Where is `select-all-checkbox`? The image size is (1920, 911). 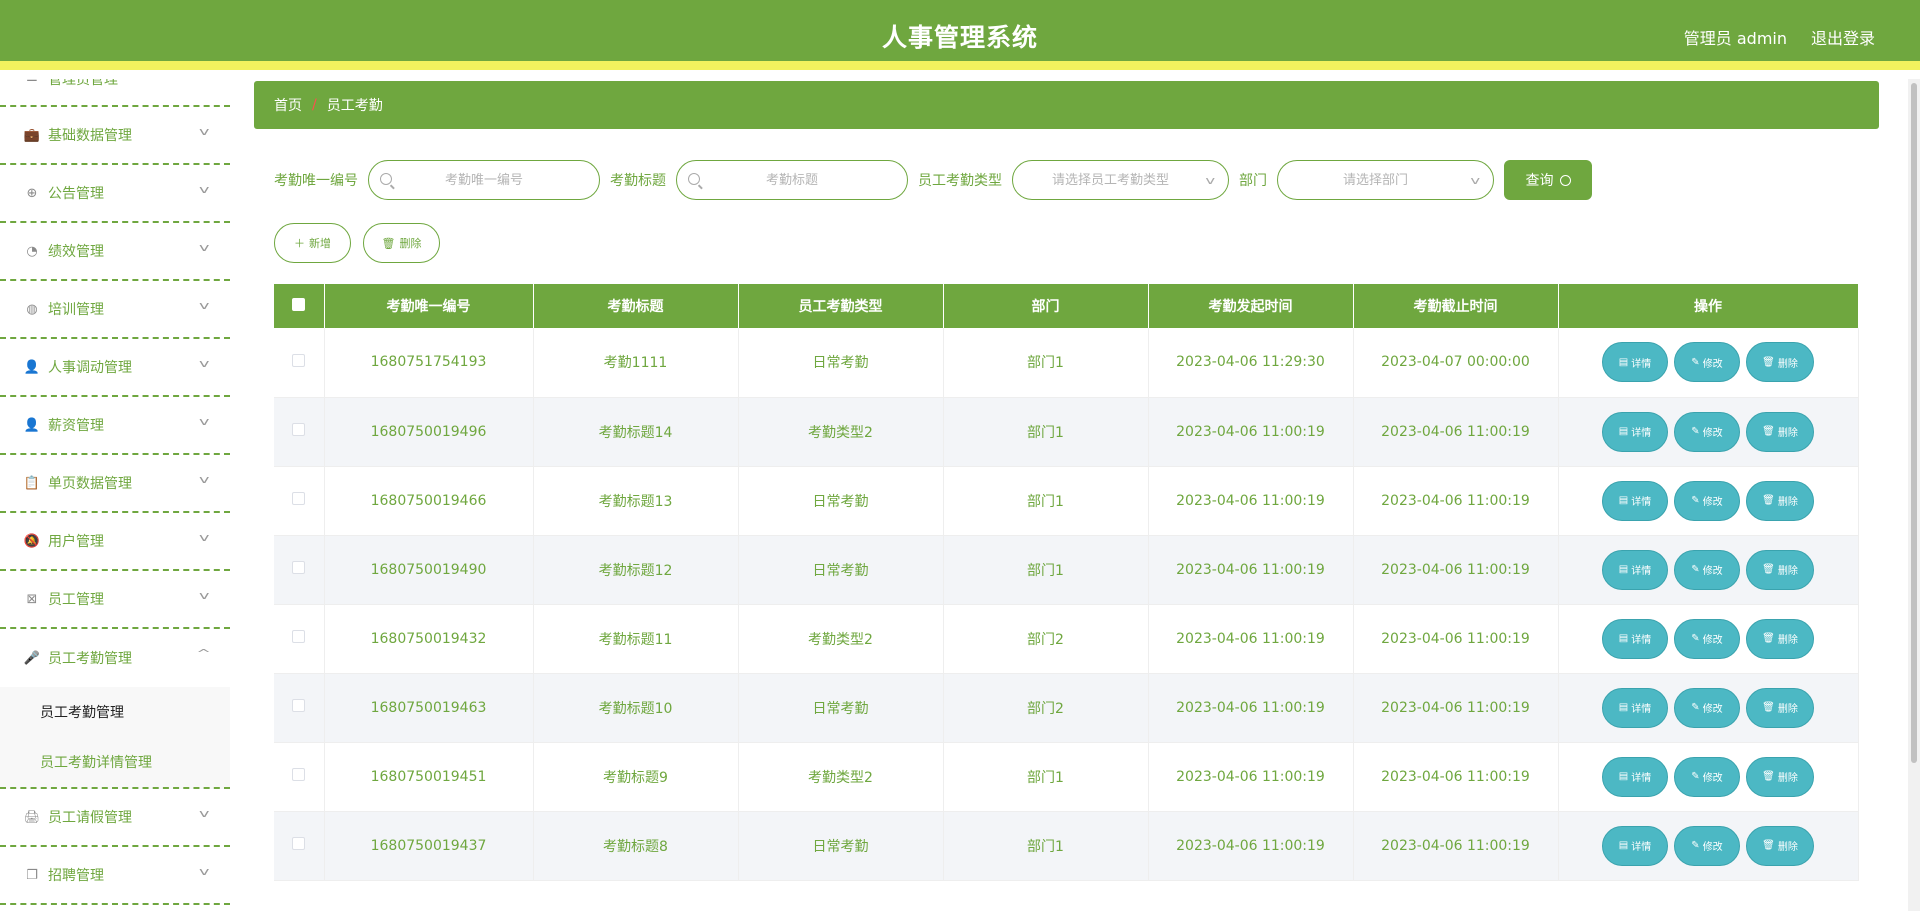
select-all-checkbox is located at coordinates (299, 304).